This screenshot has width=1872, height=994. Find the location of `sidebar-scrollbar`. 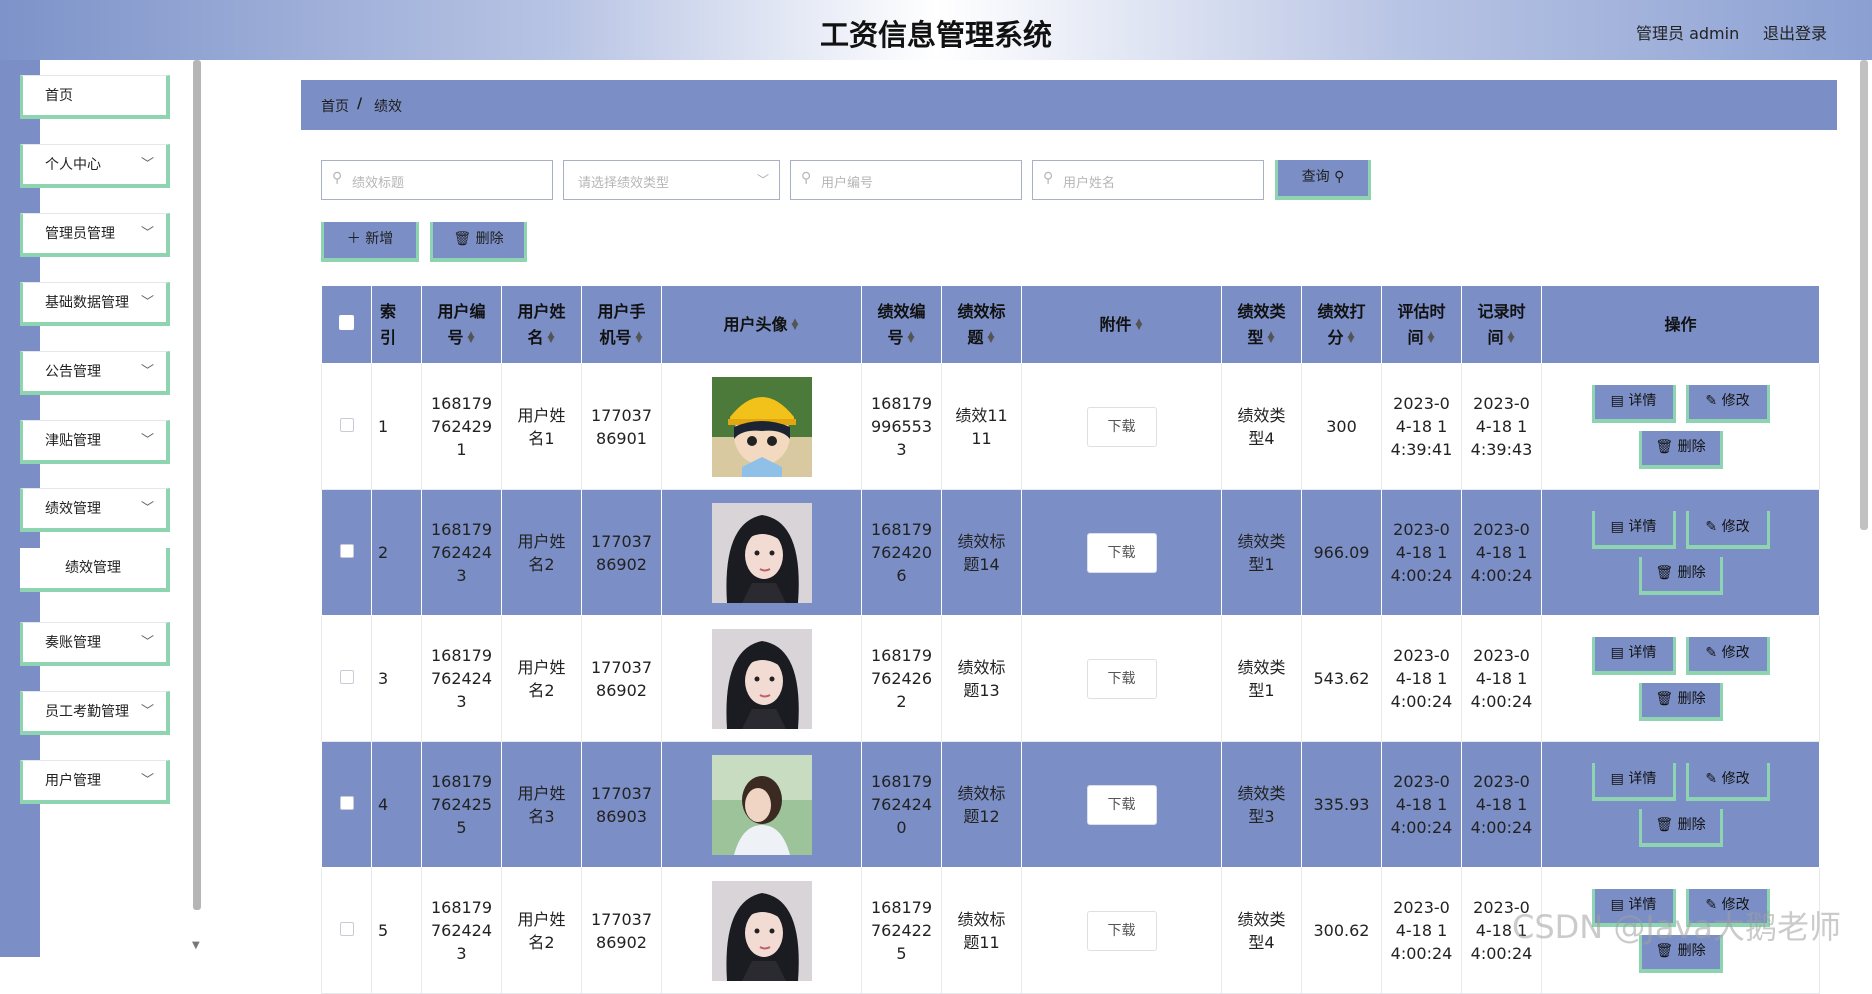

sidebar-scrollbar is located at coordinates (197, 485).